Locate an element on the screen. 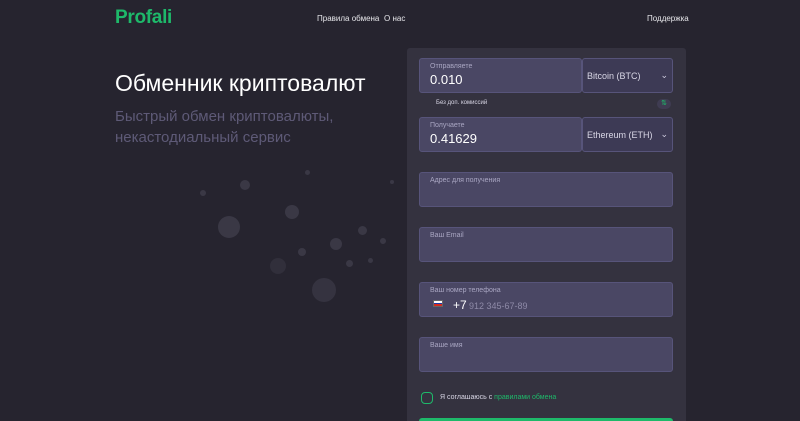 The height and width of the screenshot is (421, 800). agree-checkbox is located at coordinates (427, 398).